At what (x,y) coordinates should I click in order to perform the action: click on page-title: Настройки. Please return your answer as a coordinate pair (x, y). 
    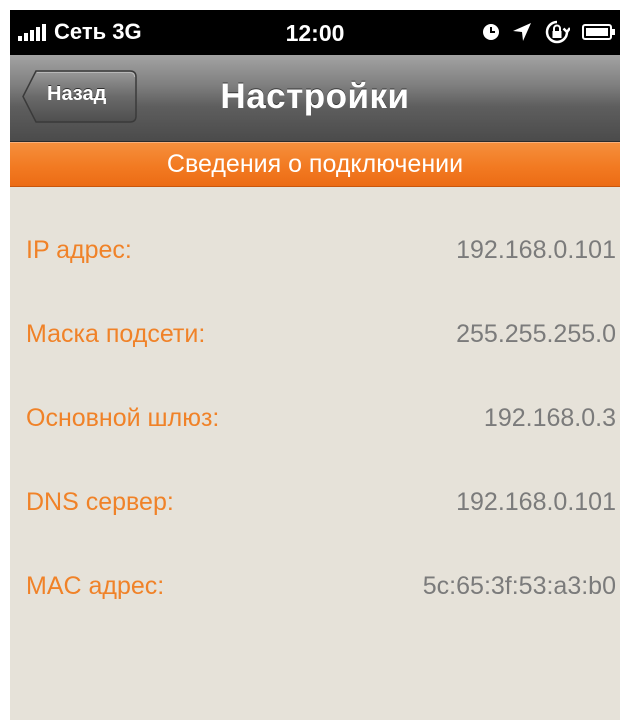
    Looking at the image, I should click on (315, 96).